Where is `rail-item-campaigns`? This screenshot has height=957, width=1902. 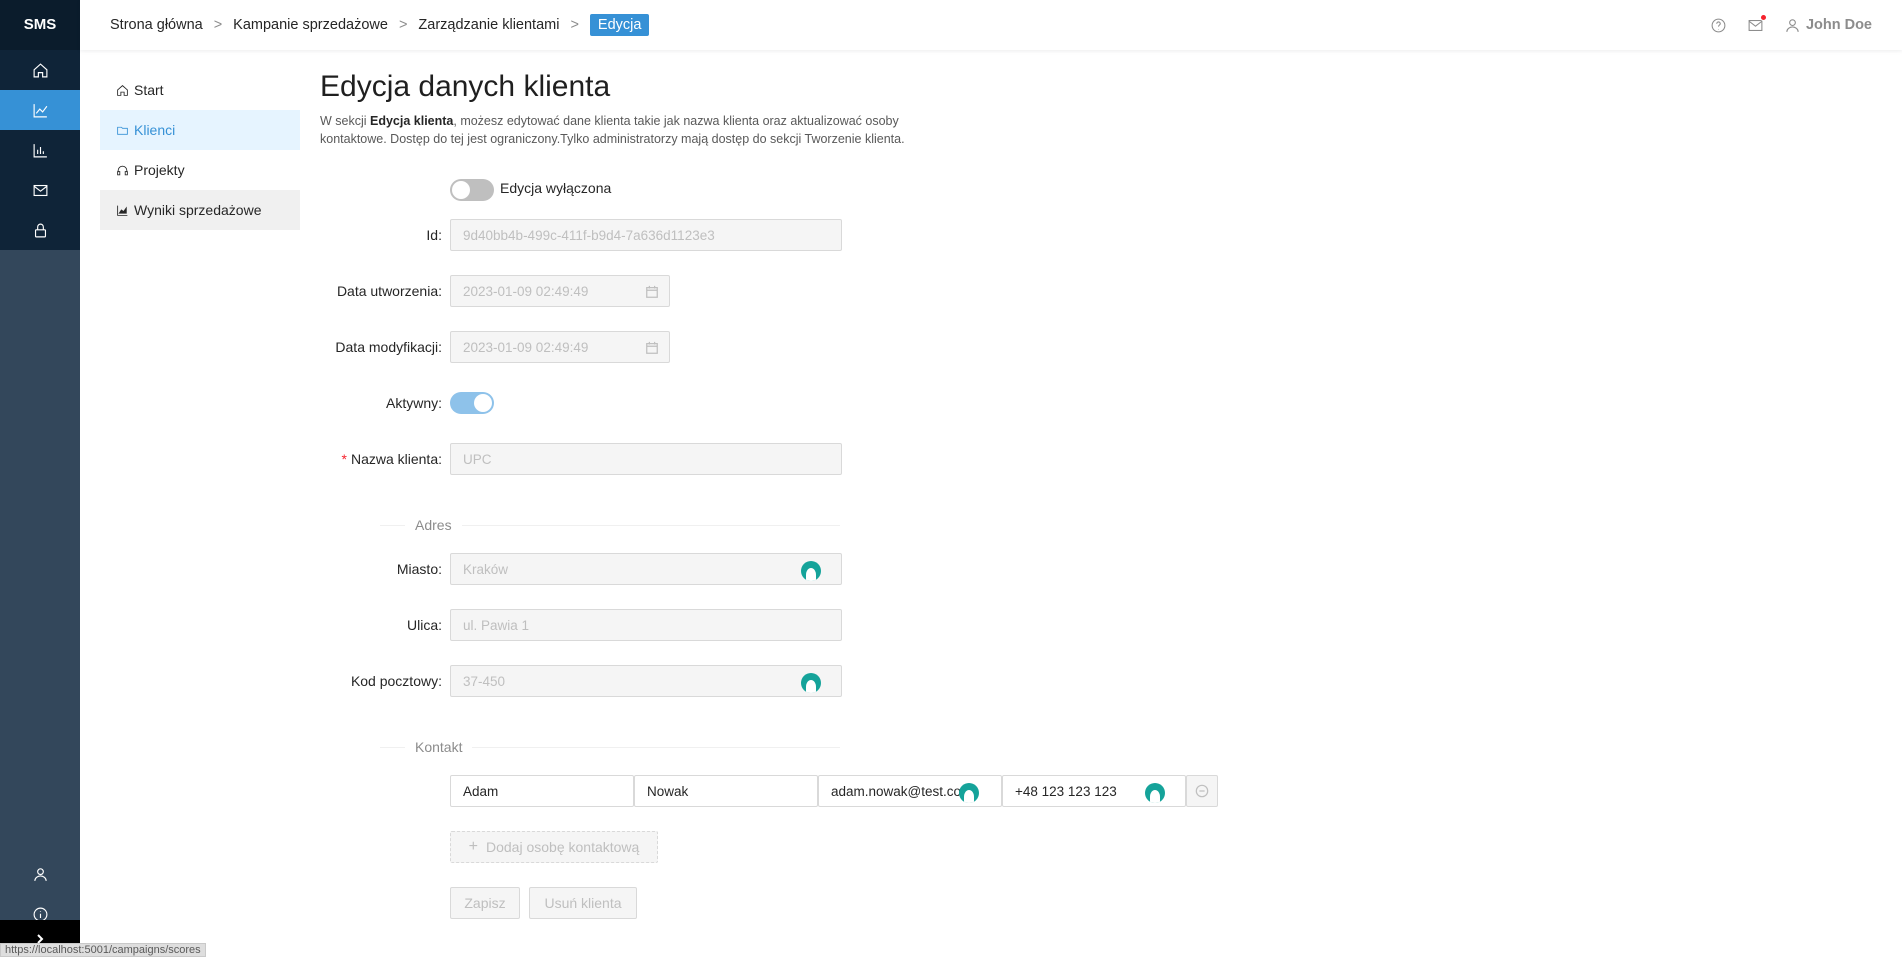
rail-item-campaigns is located at coordinates (40, 110).